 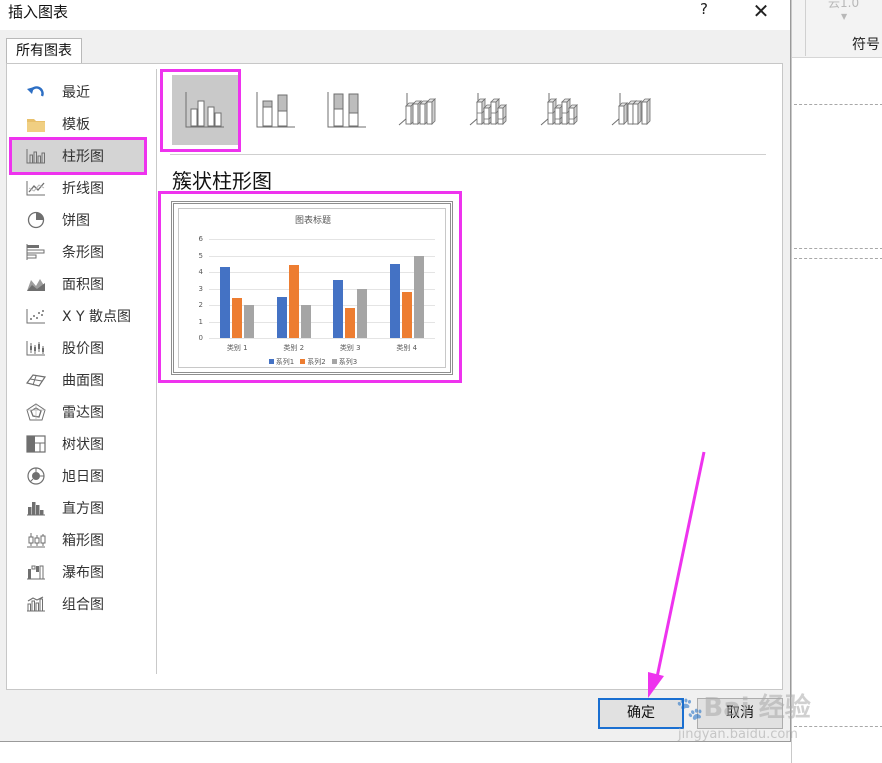 What do you see at coordinates (757, 708) in the screenshot?
I see `watermark-logo-text: Bai 经验` at bounding box center [757, 708].